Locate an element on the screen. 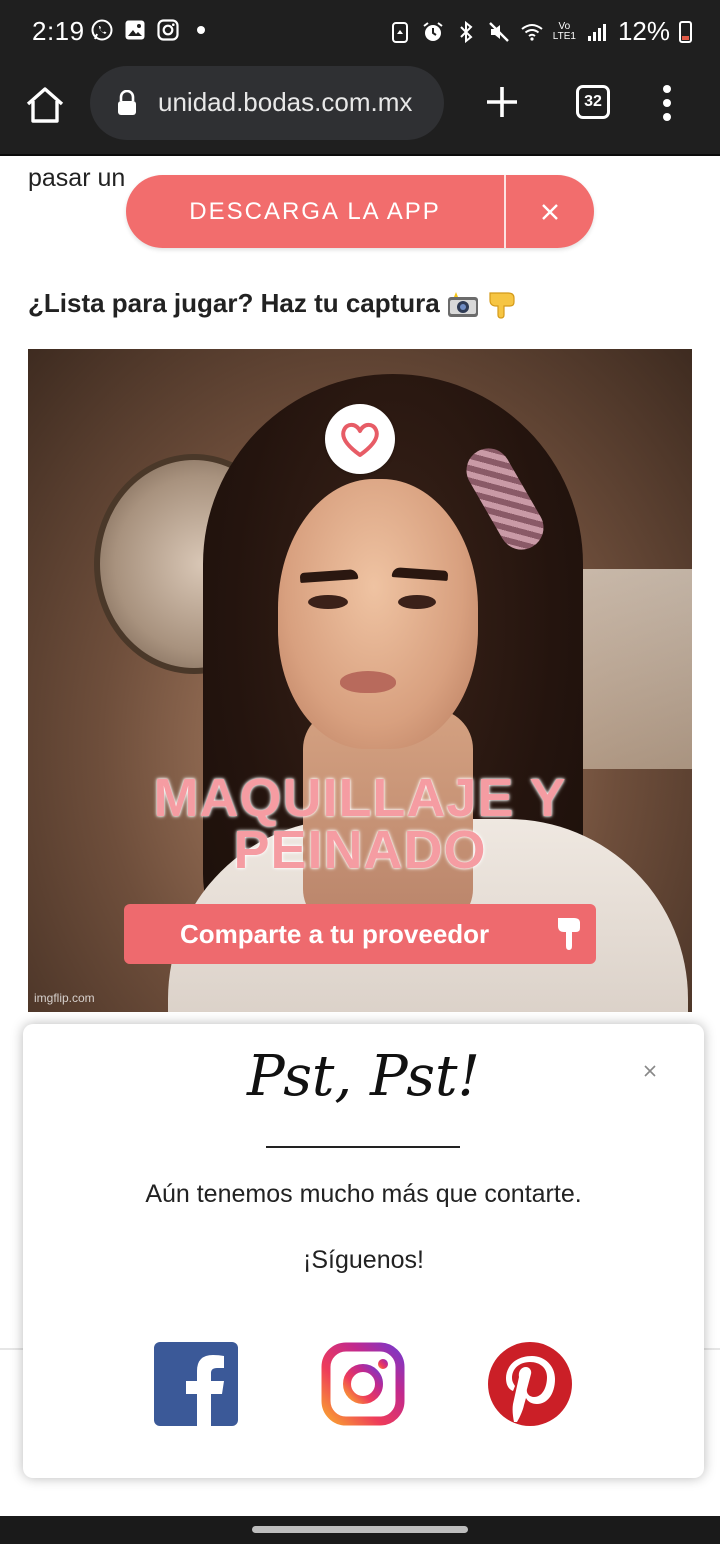 Image resolution: width=720 pixels, height=1544 pixels. signal-icon is located at coordinates (596, 32).